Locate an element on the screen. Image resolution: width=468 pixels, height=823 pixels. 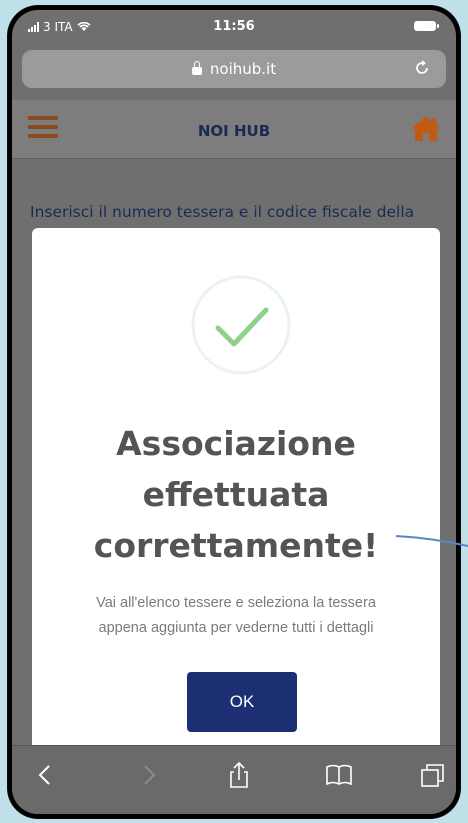
bookmarks-icon is located at coordinates (339, 775).